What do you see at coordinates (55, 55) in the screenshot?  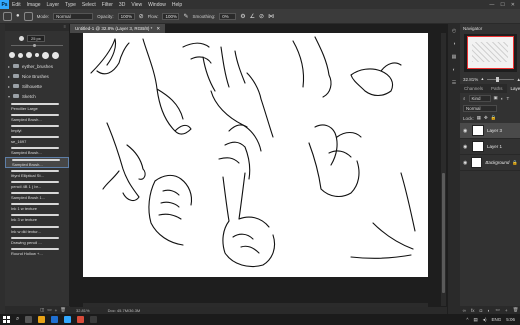 I see `recent-brush-6-icon` at bounding box center [55, 55].